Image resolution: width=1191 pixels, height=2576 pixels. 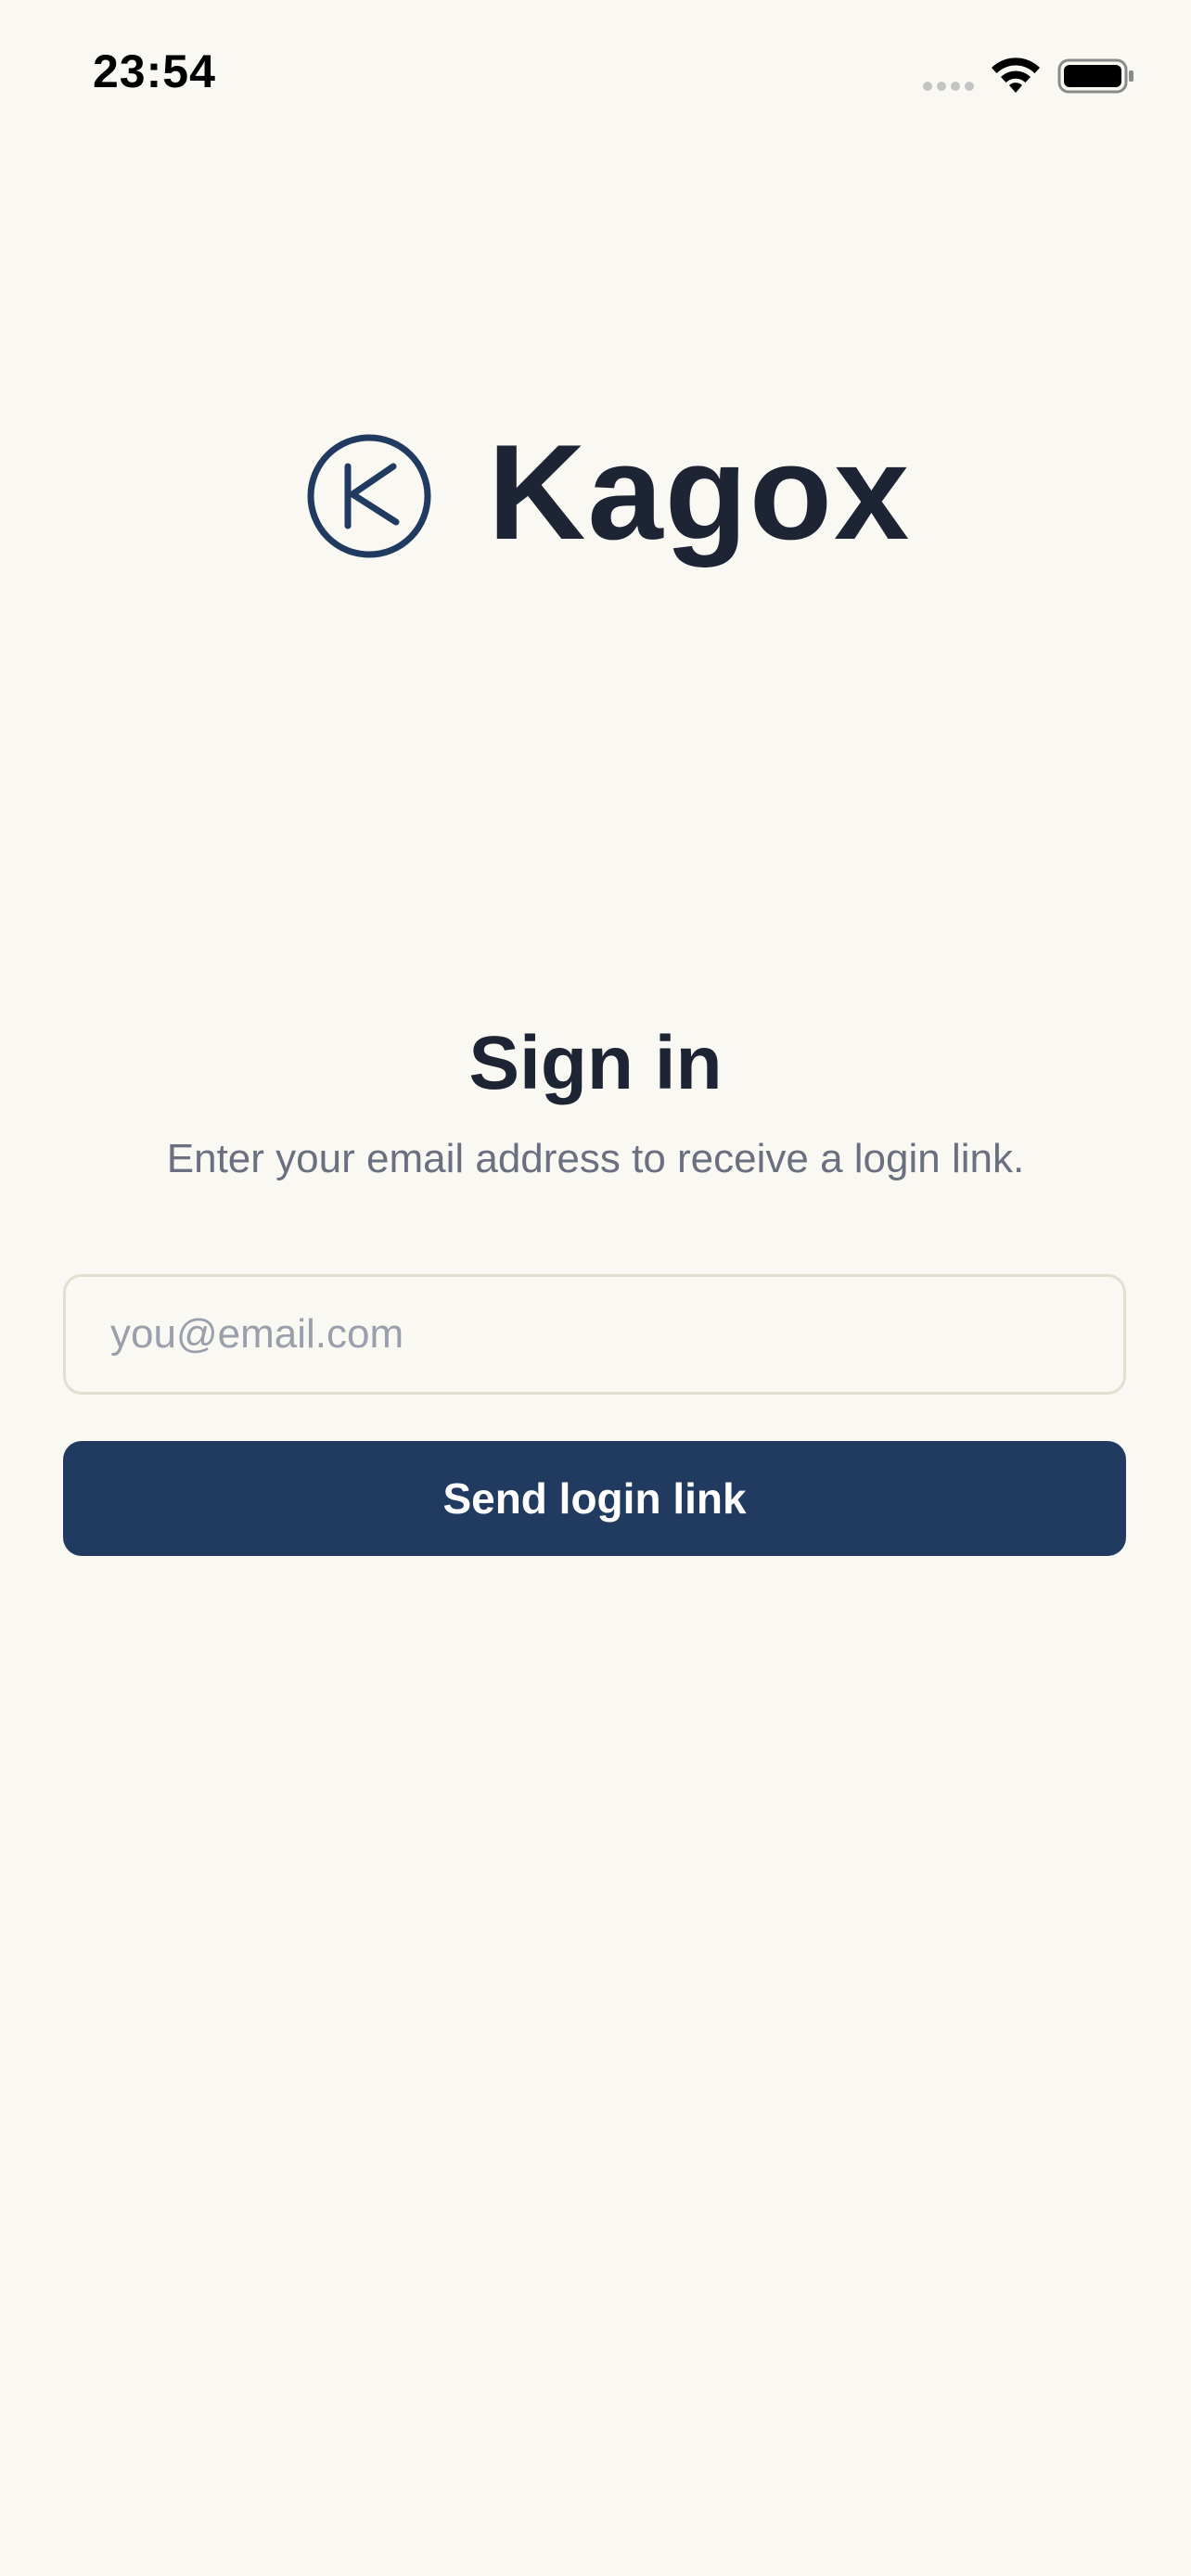 What do you see at coordinates (700, 492) in the screenshot?
I see `brand-name: Kagox` at bounding box center [700, 492].